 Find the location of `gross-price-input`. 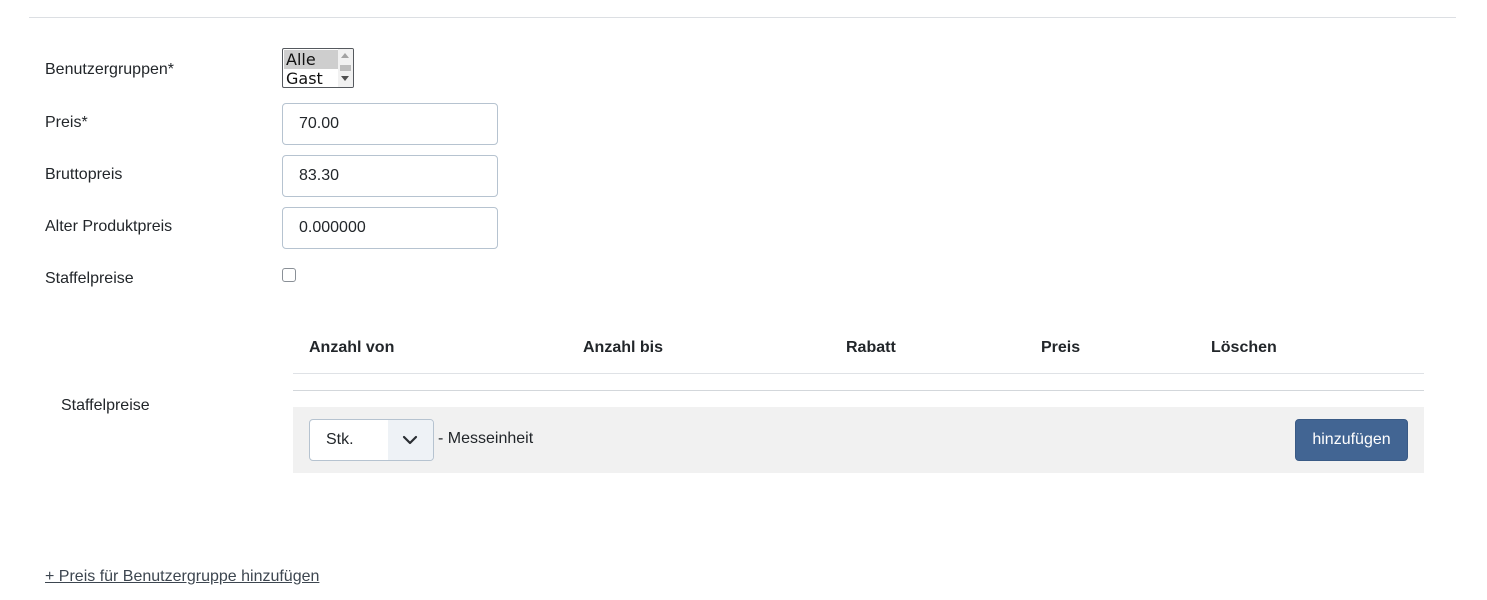

gross-price-input is located at coordinates (390, 176).